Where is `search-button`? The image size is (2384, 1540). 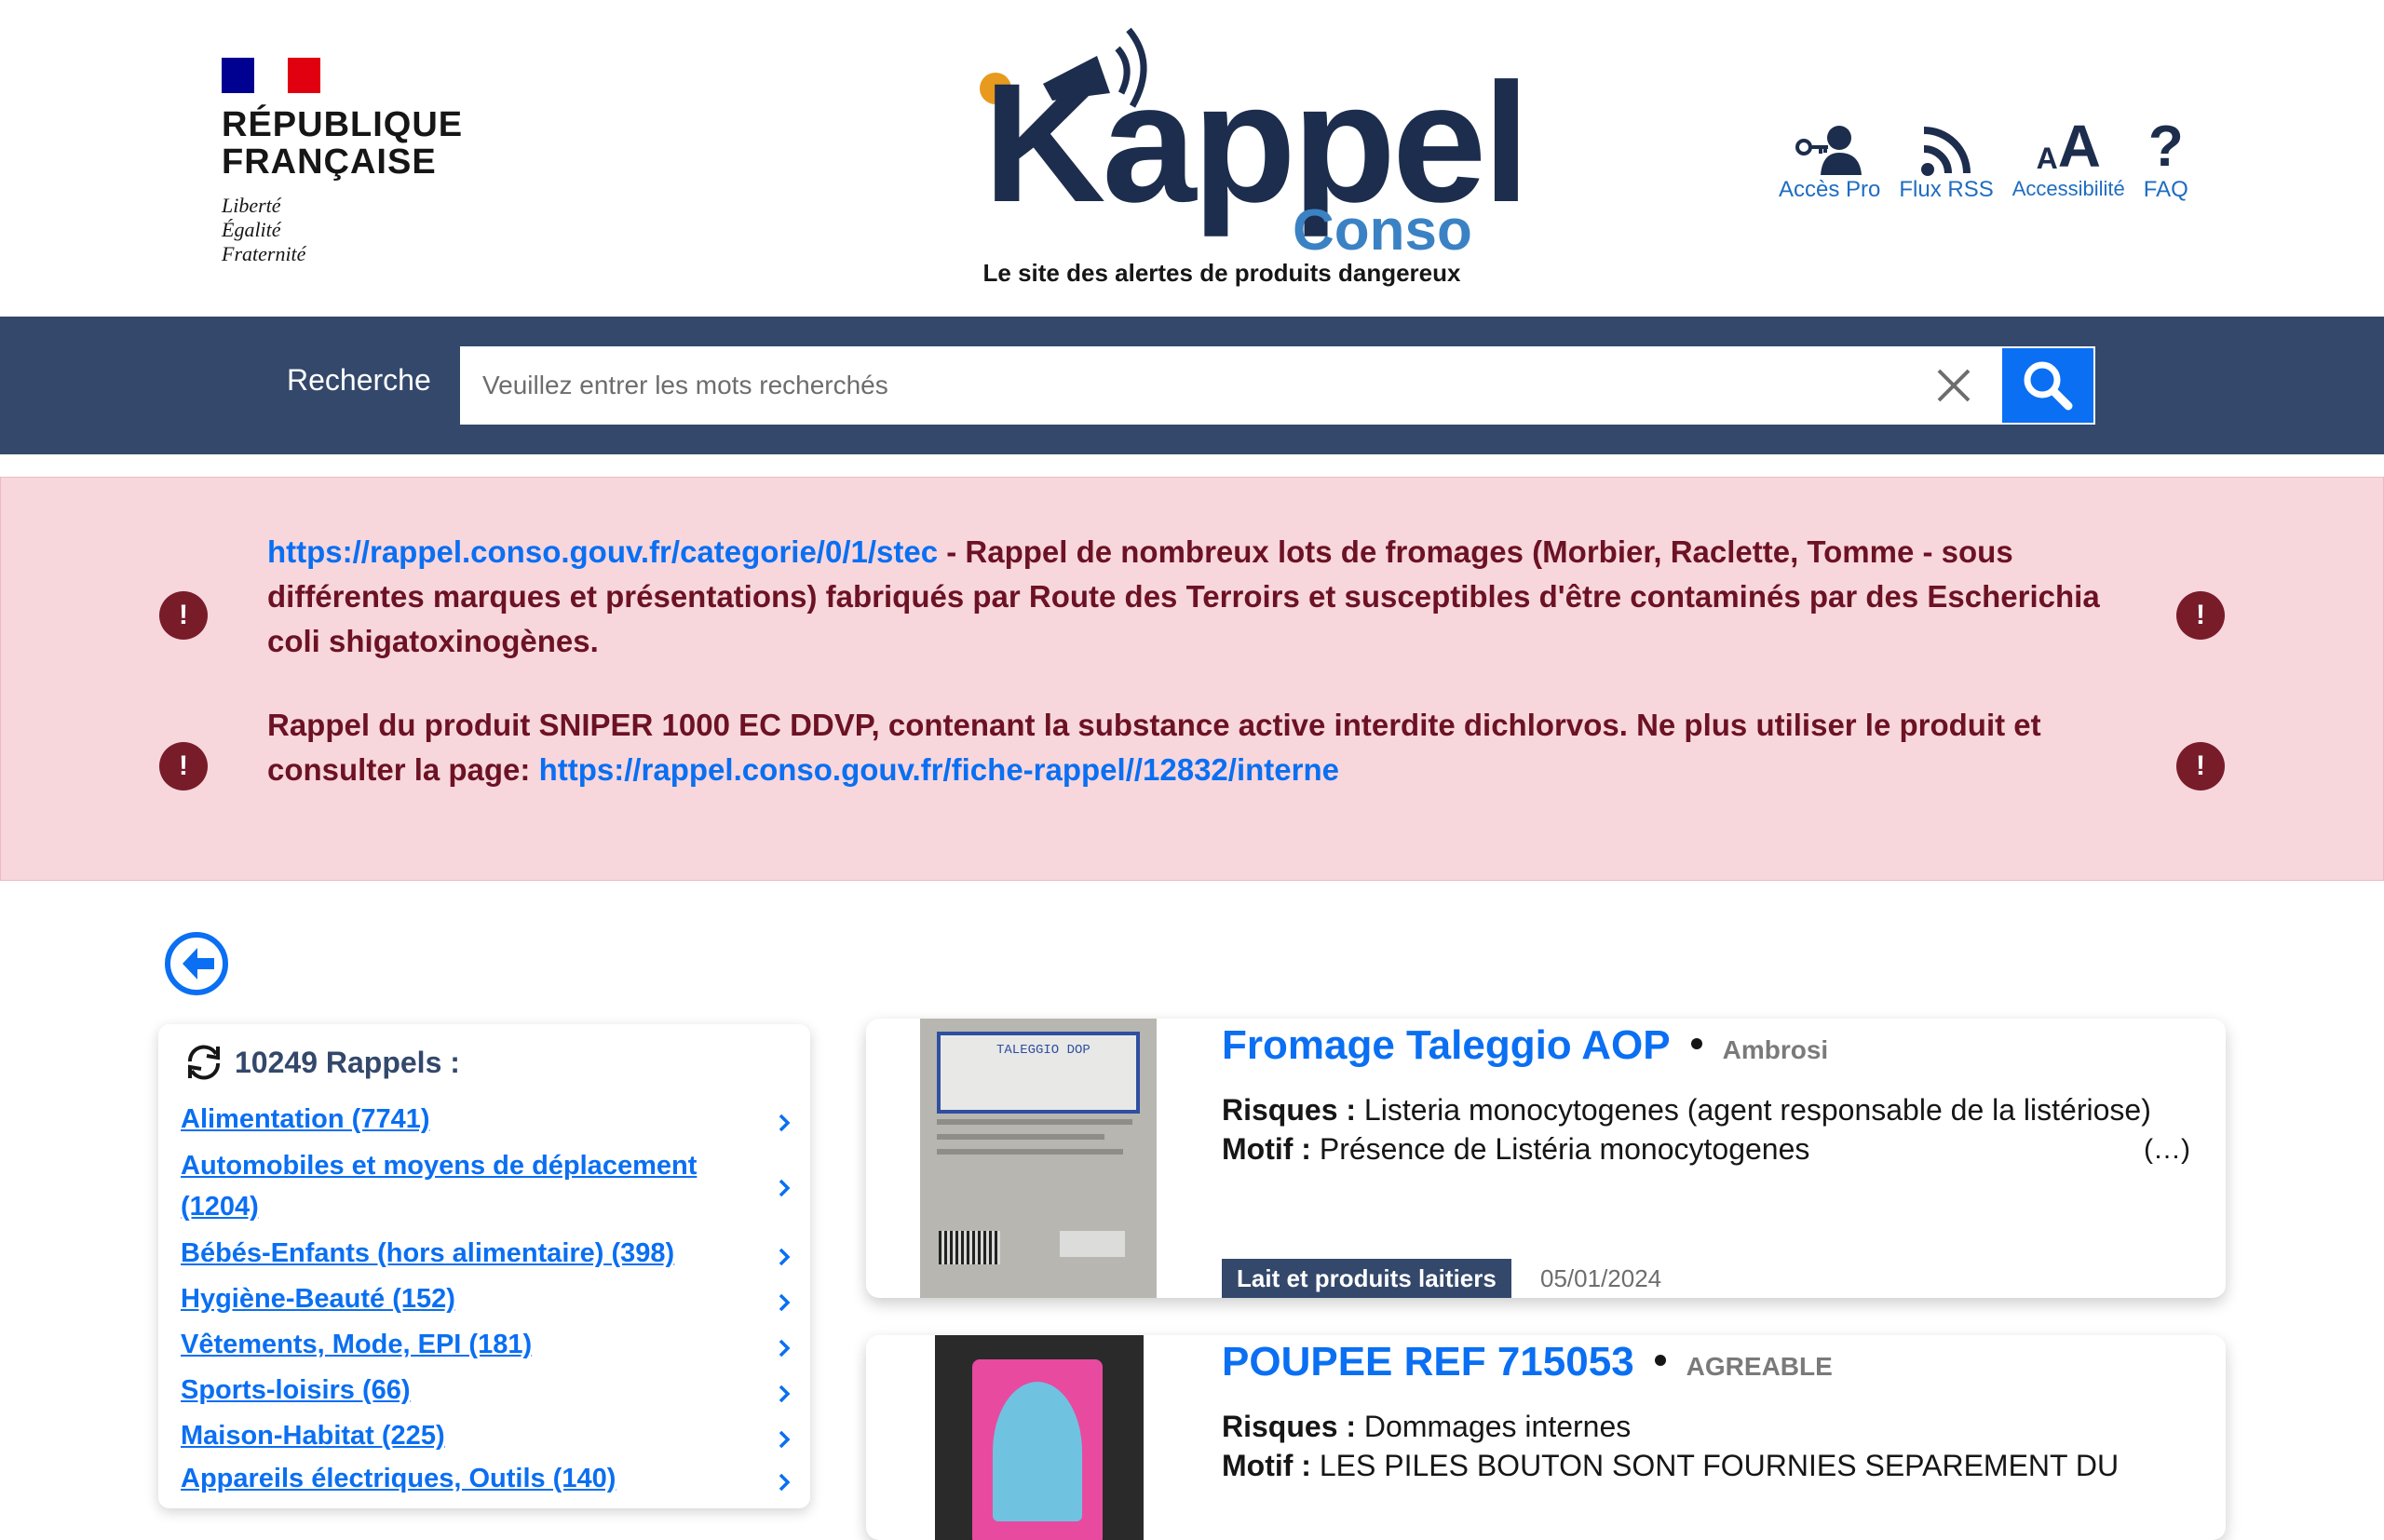
search-button is located at coordinates (2047, 386).